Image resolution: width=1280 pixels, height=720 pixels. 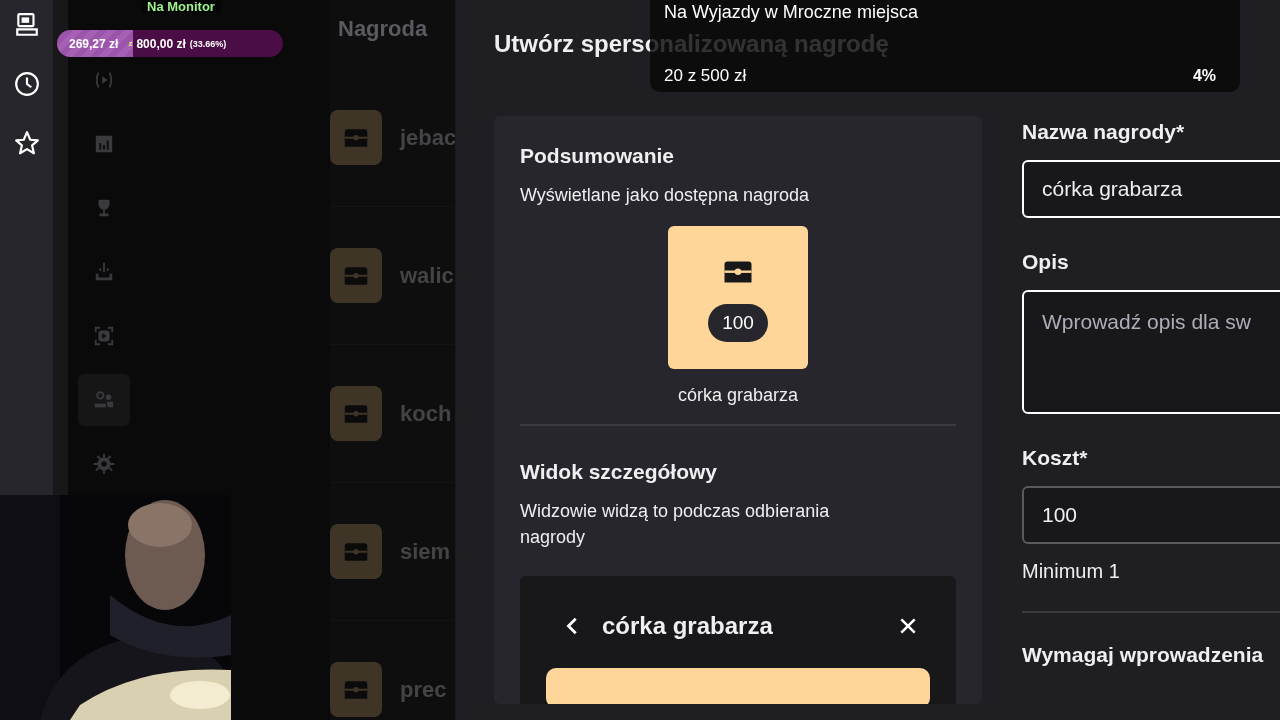 What do you see at coordinates (26, 143) in the screenshot?
I see `star-icon` at bounding box center [26, 143].